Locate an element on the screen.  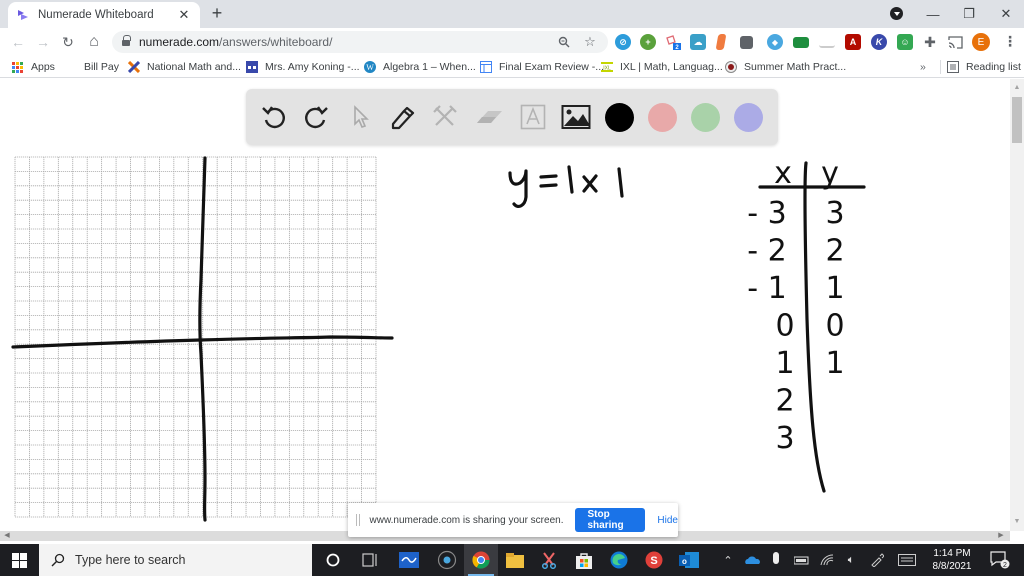
target-icon is located at coordinates (731, 67).